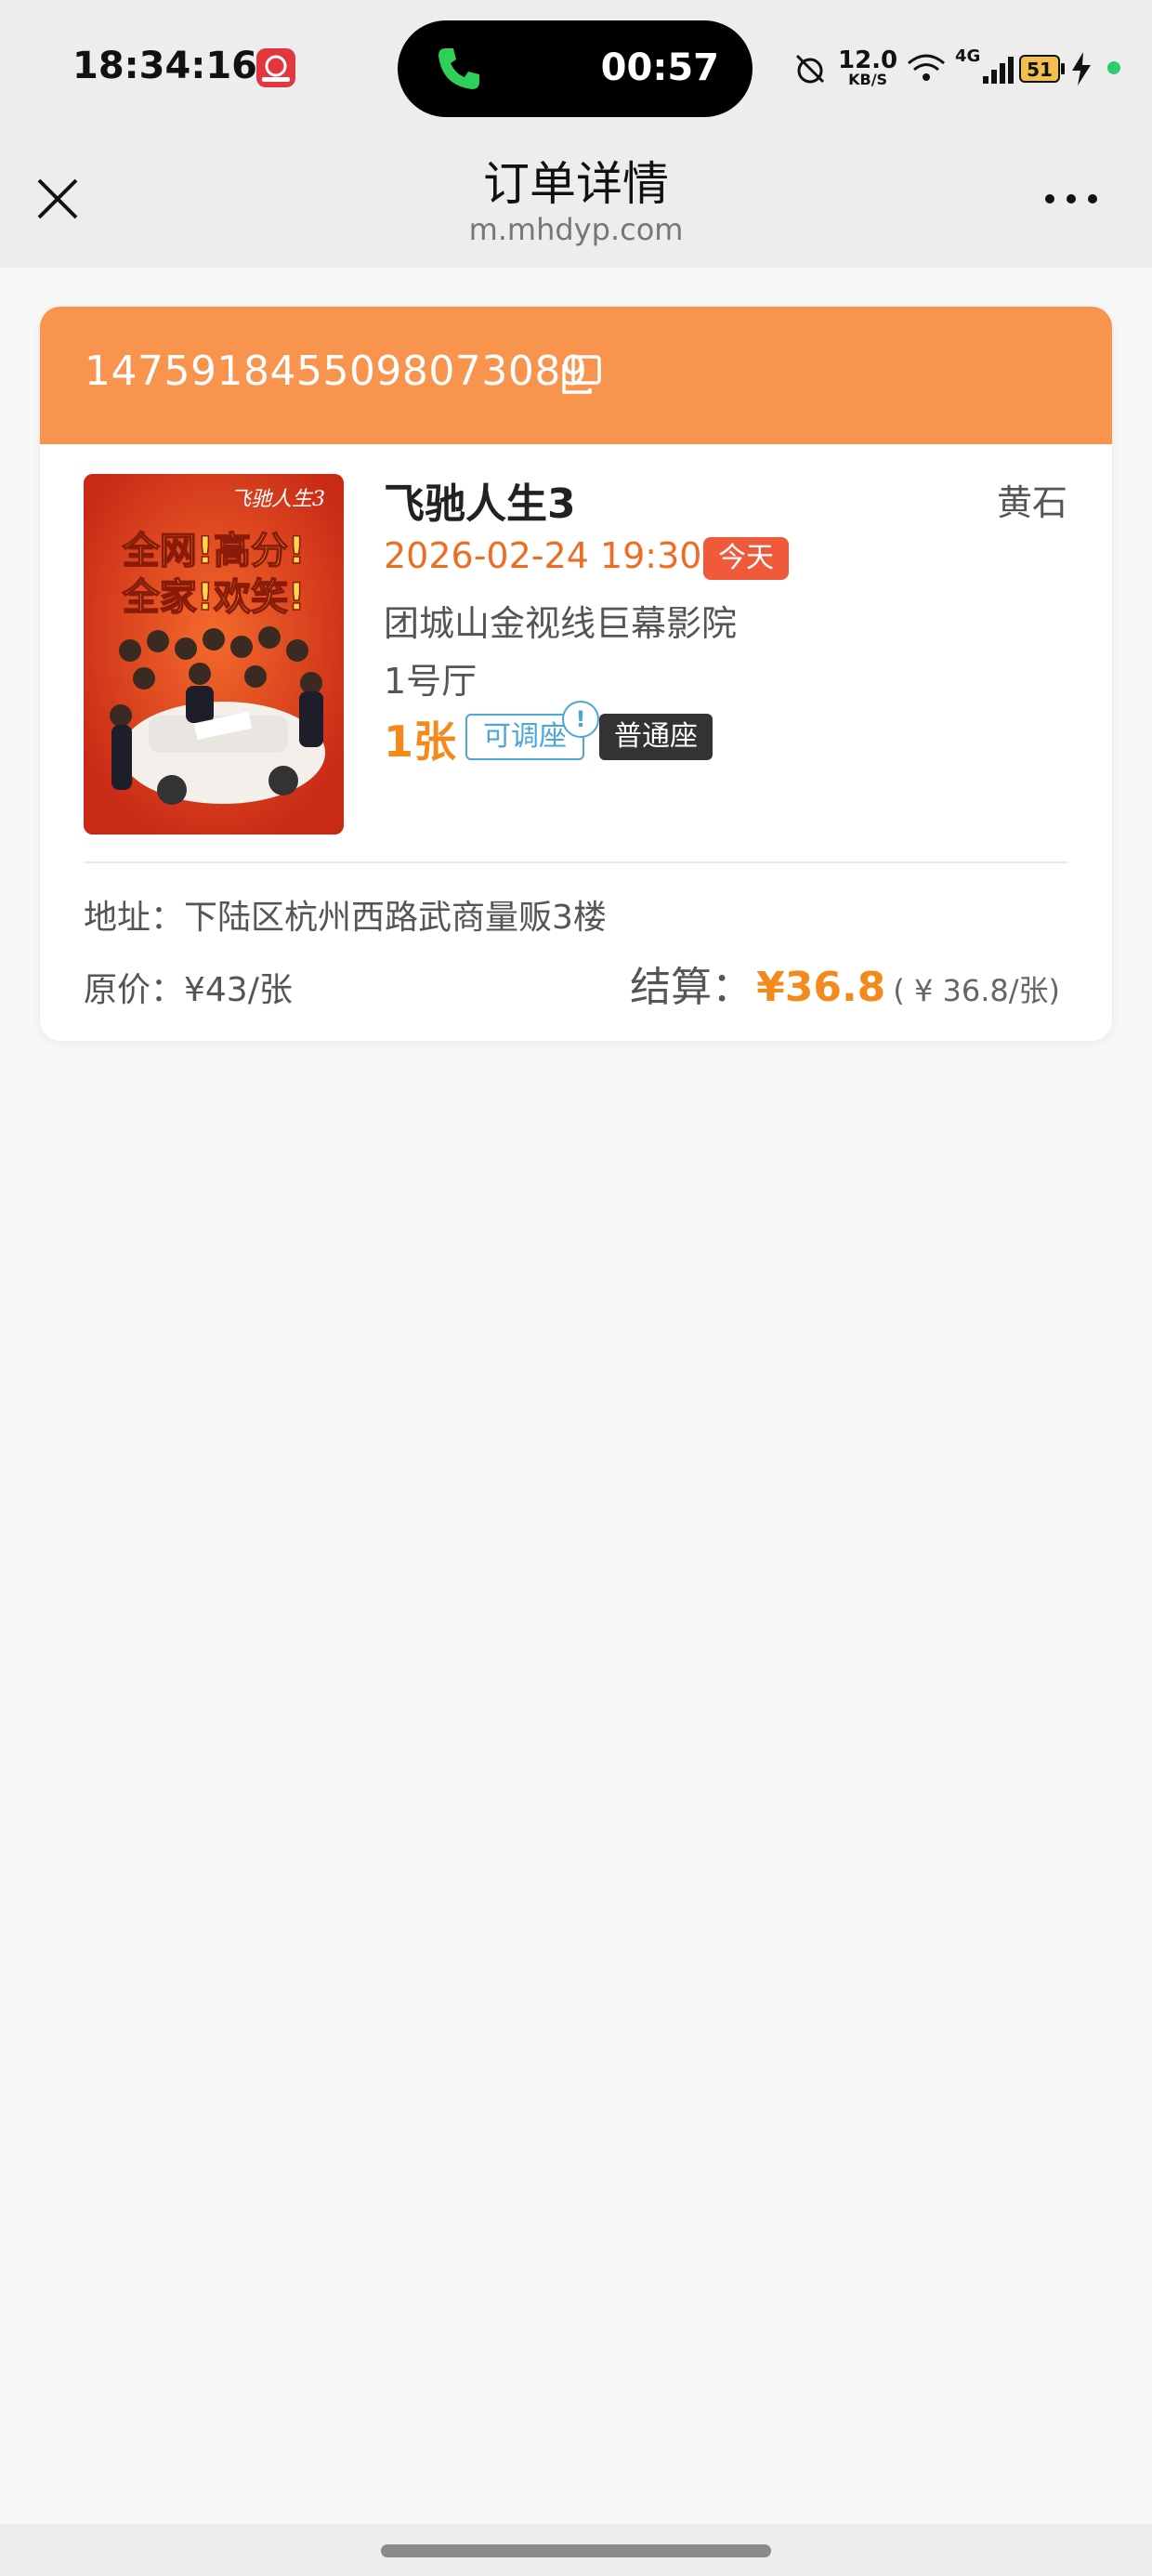  I want to click on cinema-address: 地址：下陆区杭州西路武商量贩3楼, so click(345, 918).